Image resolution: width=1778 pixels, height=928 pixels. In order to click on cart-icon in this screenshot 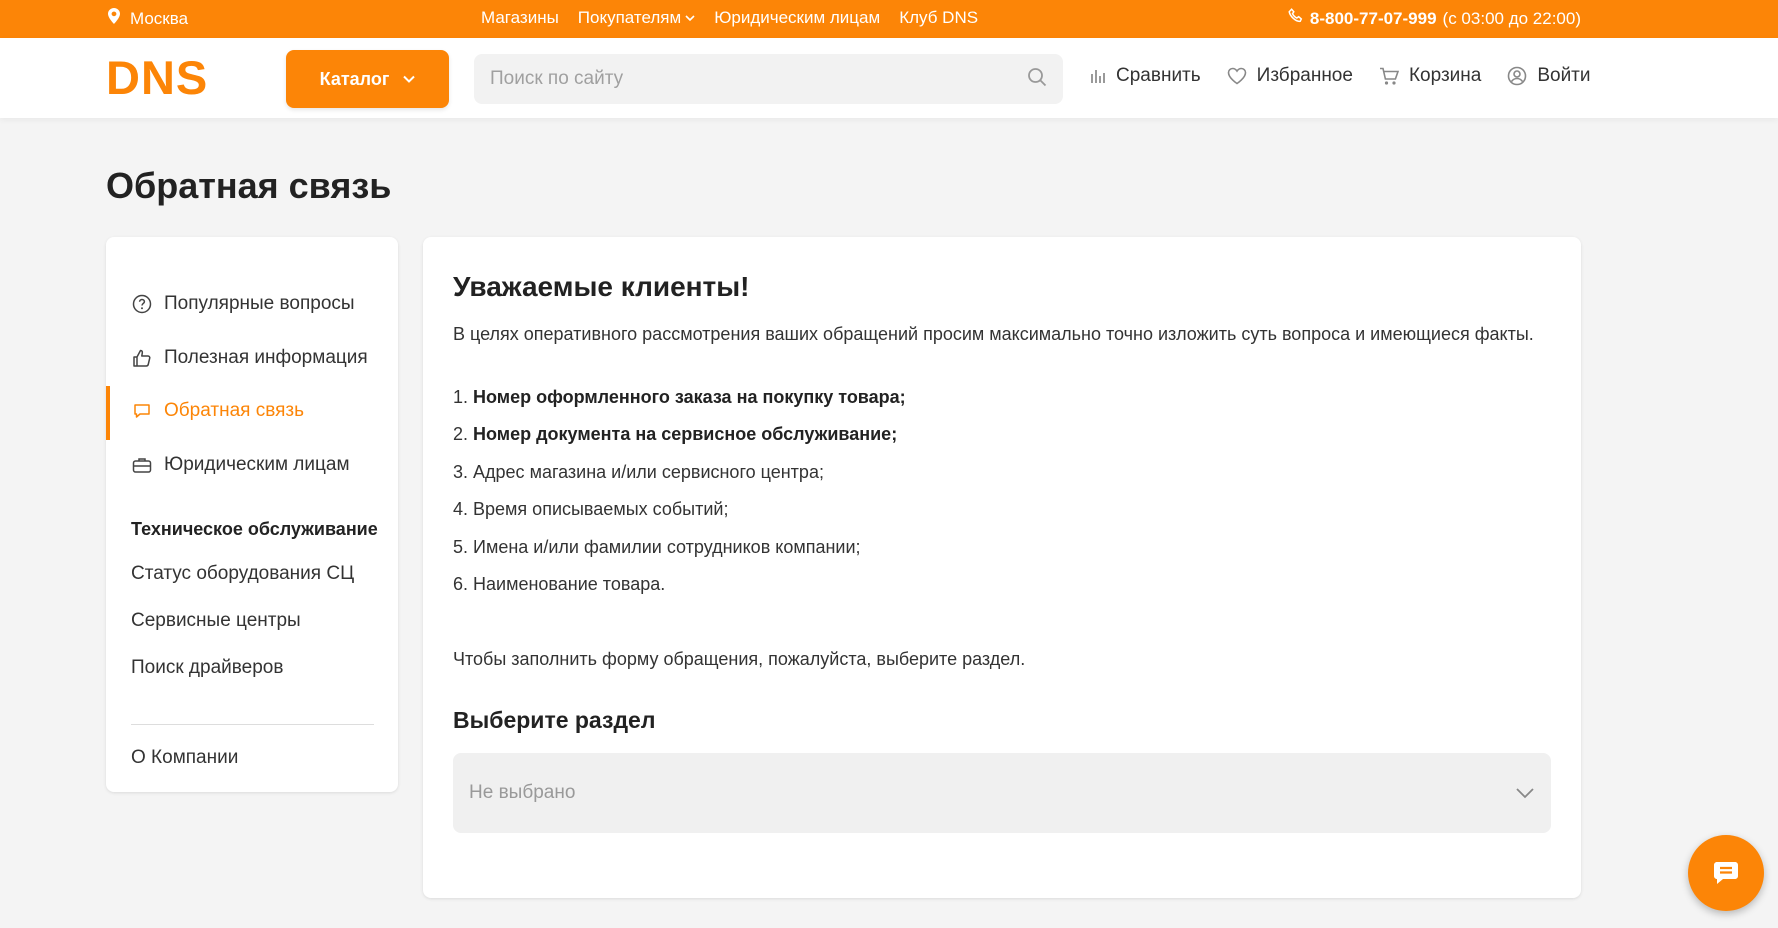, I will do `click(1389, 76)`.